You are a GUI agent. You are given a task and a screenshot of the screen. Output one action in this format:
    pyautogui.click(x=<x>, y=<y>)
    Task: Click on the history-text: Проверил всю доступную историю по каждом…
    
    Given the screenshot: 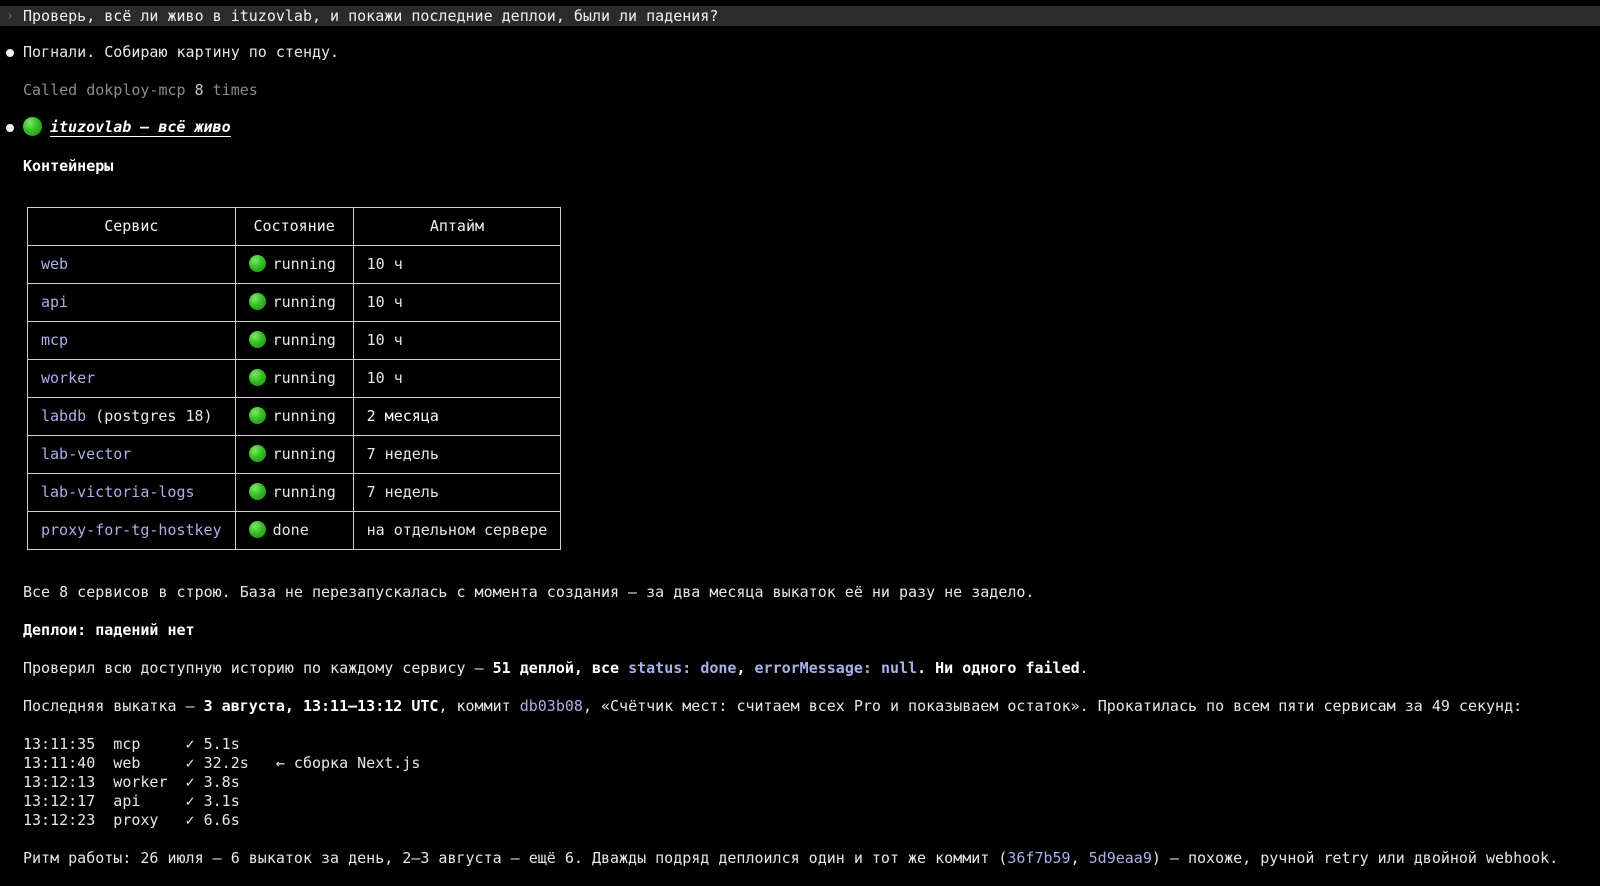 What is the action you would take?
    pyautogui.click(x=258, y=668)
    